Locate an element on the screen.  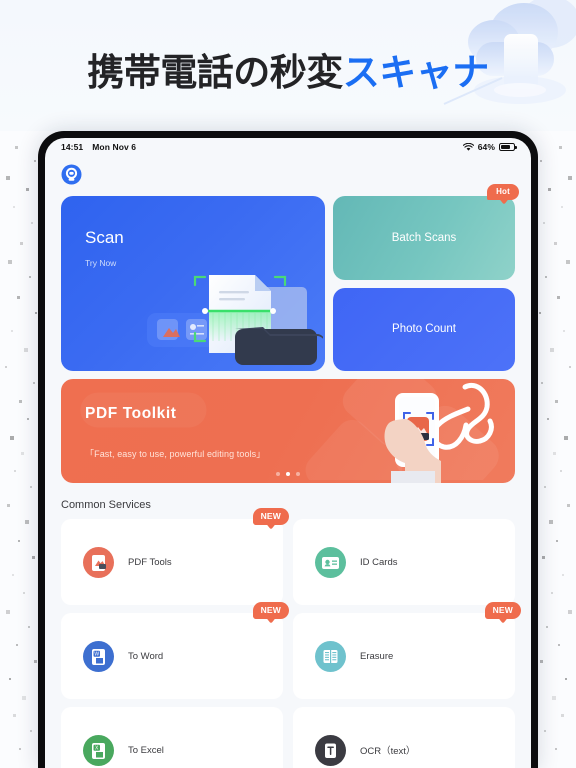
service-label: ID Cards is located at coordinates (379, 562).